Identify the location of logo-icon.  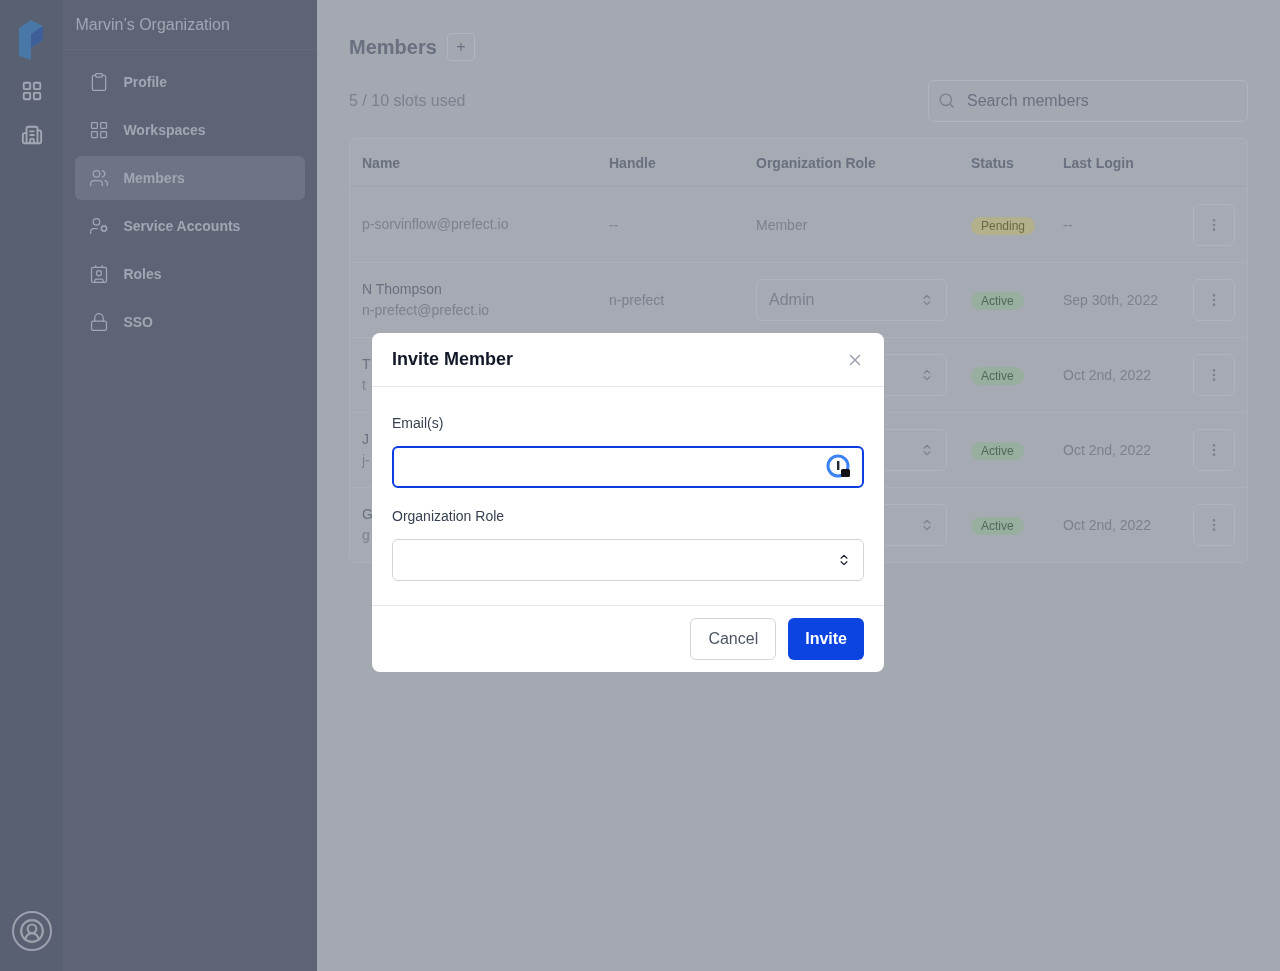
(31, 40).